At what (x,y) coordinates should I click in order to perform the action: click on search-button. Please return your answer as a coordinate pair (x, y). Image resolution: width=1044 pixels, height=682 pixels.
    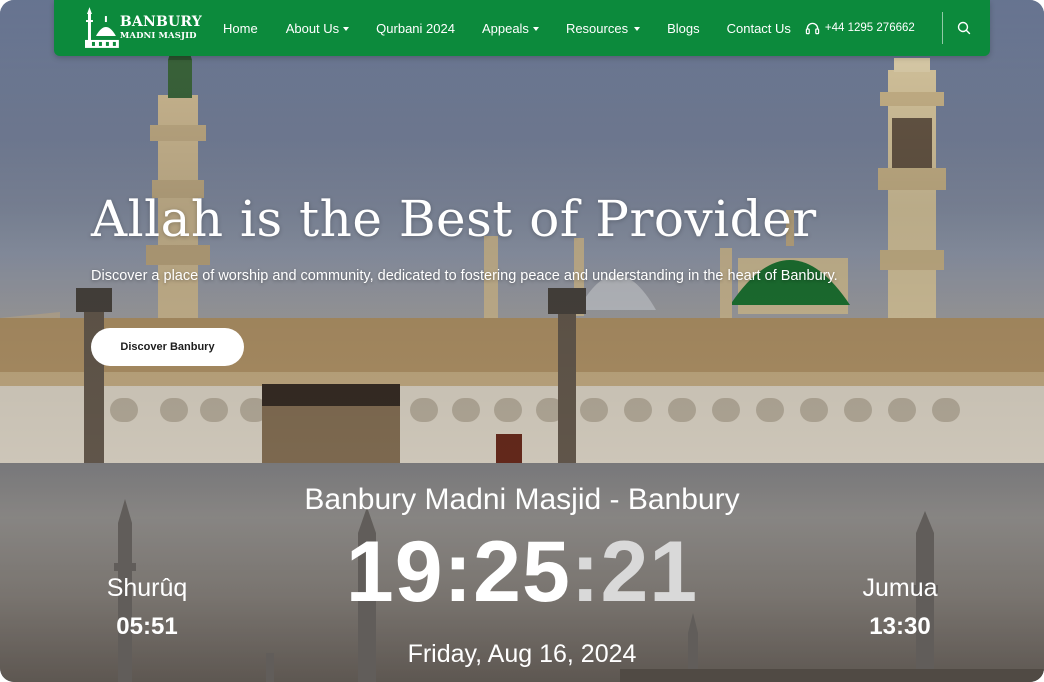
    Looking at the image, I should click on (964, 28).